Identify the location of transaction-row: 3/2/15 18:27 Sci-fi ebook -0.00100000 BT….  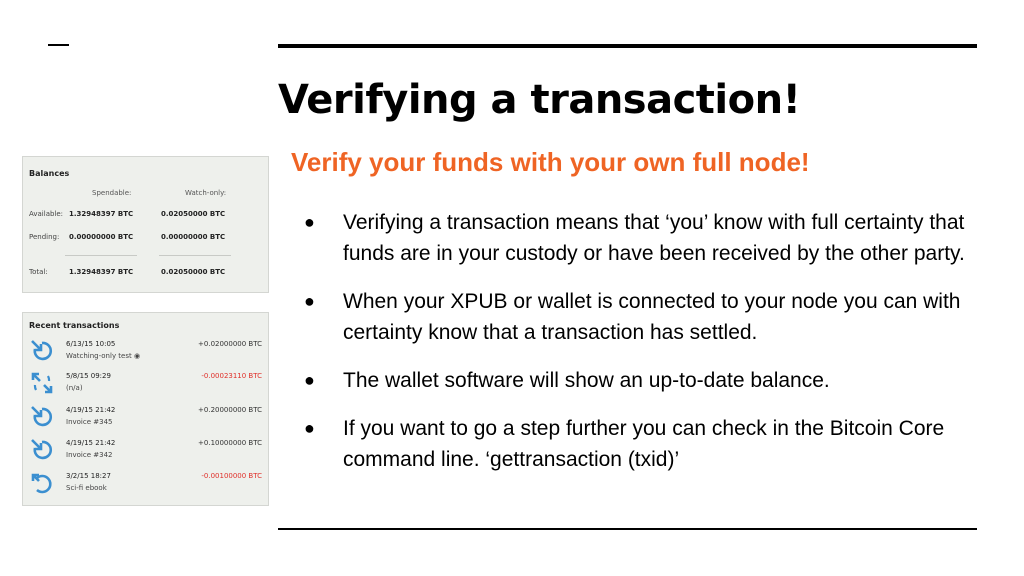
(146, 485).